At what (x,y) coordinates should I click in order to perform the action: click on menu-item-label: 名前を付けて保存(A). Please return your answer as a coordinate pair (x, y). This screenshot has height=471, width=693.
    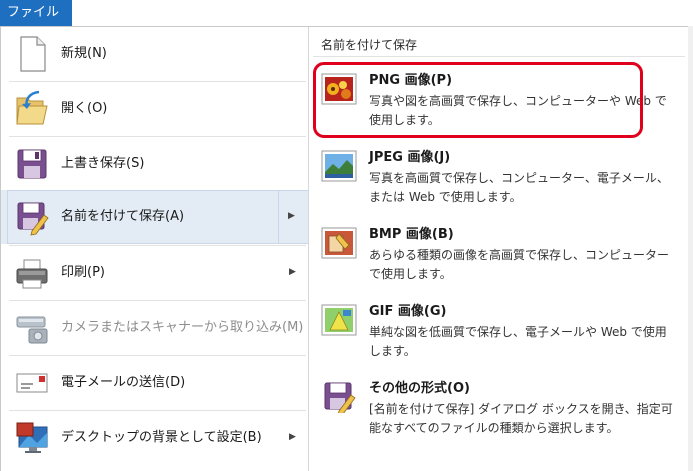
    Looking at the image, I should click on (123, 216).